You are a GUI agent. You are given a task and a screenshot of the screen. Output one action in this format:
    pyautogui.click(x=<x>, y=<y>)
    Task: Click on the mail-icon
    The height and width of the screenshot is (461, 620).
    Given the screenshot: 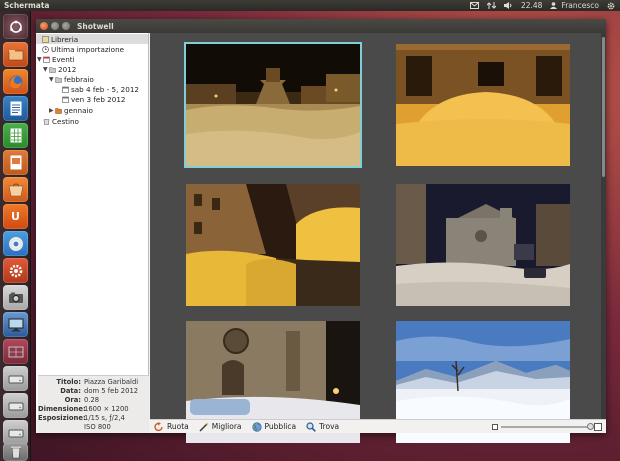 What is the action you would take?
    pyautogui.click(x=474, y=5)
    